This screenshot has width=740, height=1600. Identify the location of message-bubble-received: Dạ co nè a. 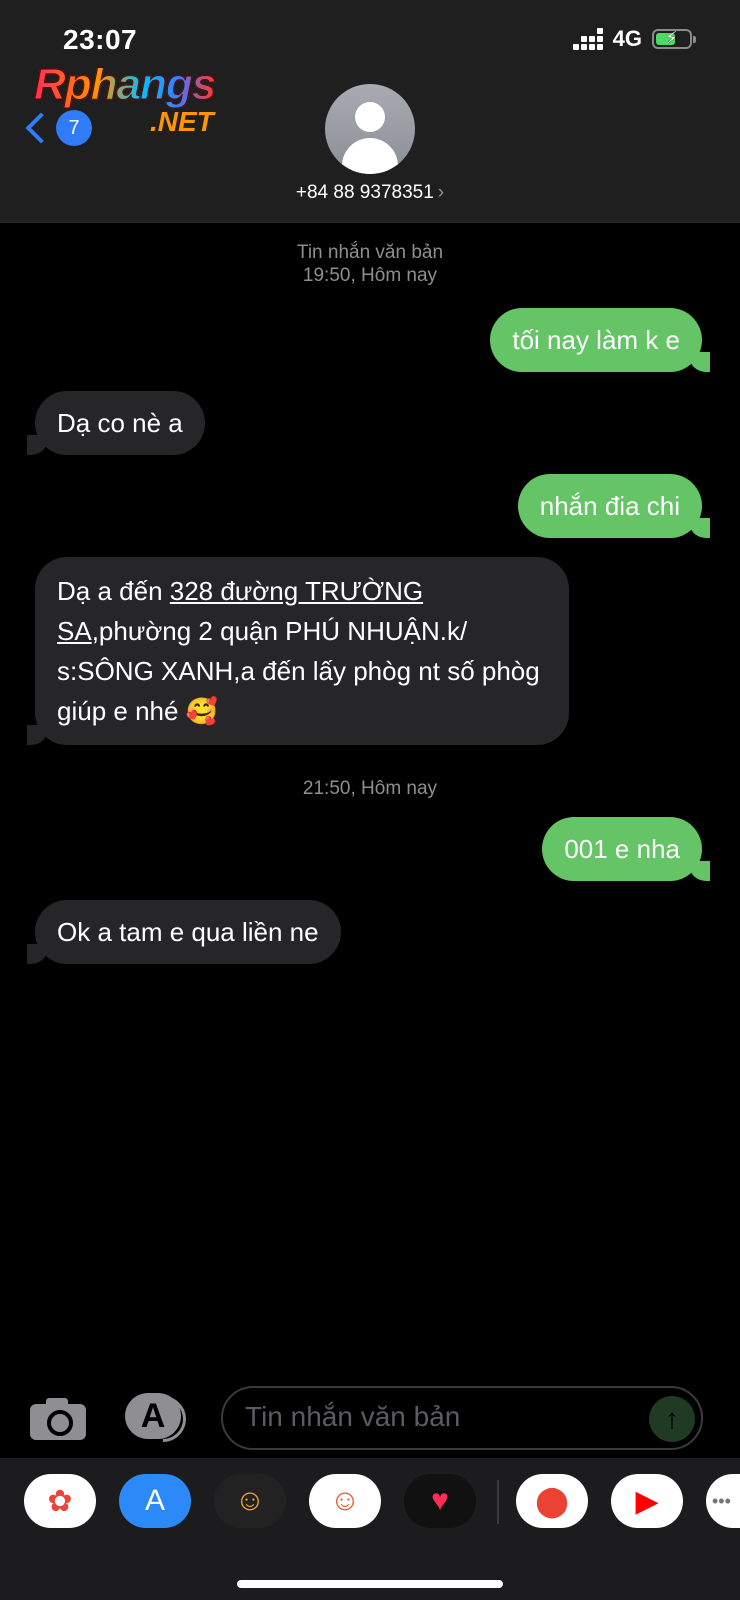
(116, 423).